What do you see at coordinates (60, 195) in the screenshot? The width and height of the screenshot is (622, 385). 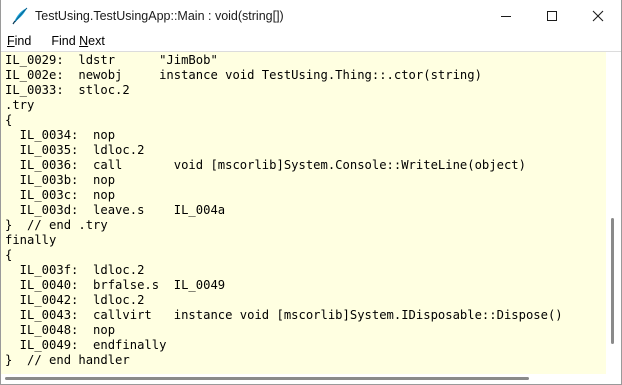 I see `code-line: IL_003c: nop` at bounding box center [60, 195].